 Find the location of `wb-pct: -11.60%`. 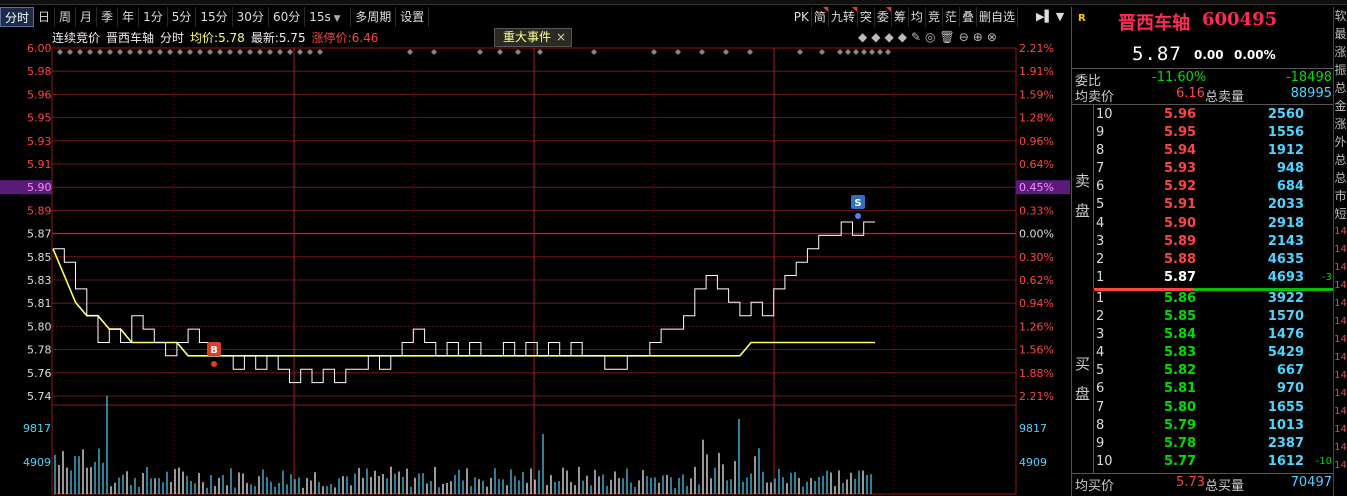

wb-pct: -11.60% is located at coordinates (1179, 77).